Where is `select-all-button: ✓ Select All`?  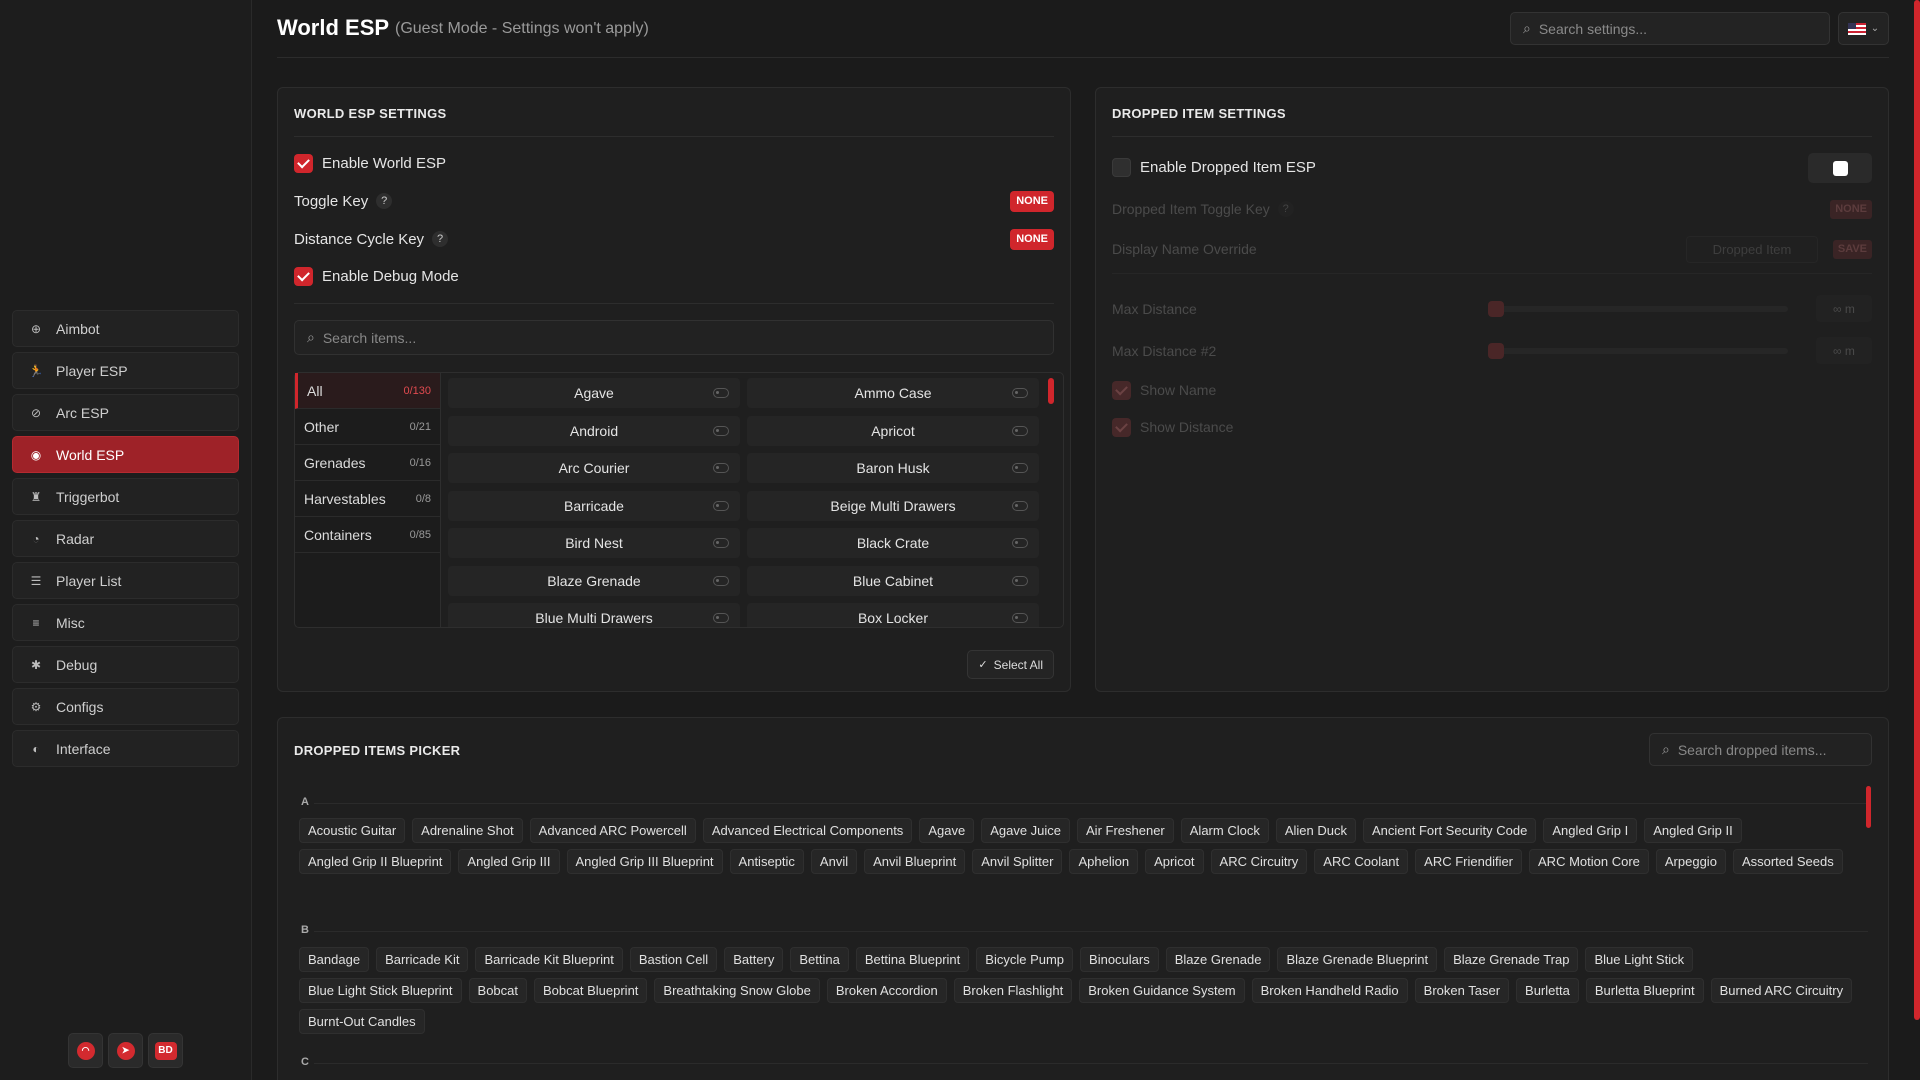
select-all-button: ✓ Select All is located at coordinates (1010, 664).